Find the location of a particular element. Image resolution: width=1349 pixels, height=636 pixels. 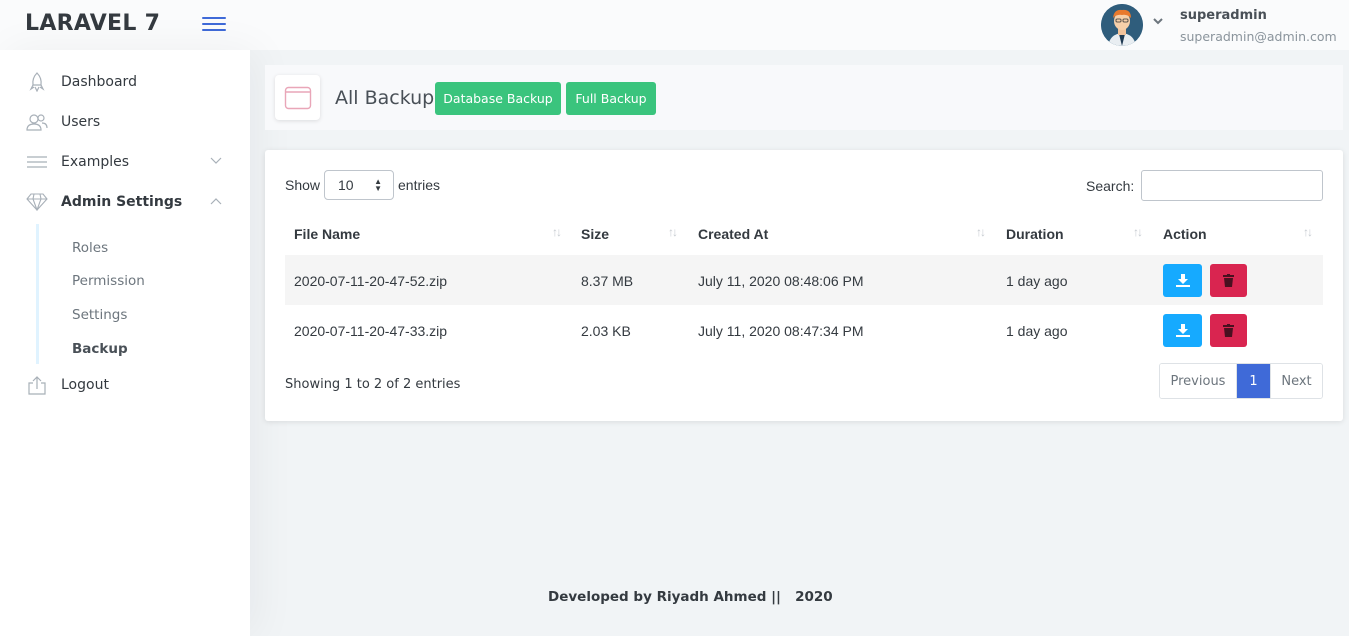

submenu-indicator-line is located at coordinates (37, 294).